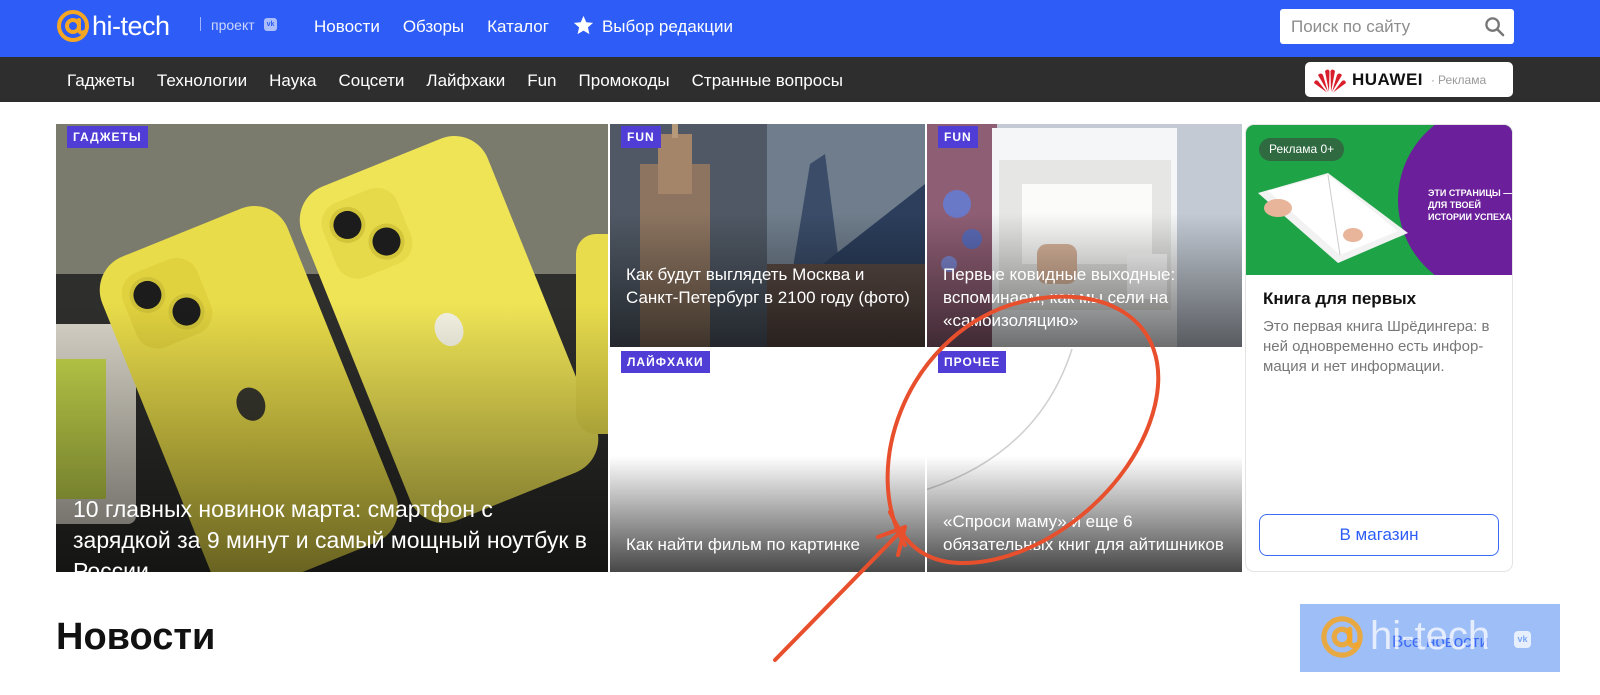  Describe the element at coordinates (767, 460) in the screenshot. I see `hero-card-film: ЛАЙФХАКИ Как найти фильм по картинке` at that location.